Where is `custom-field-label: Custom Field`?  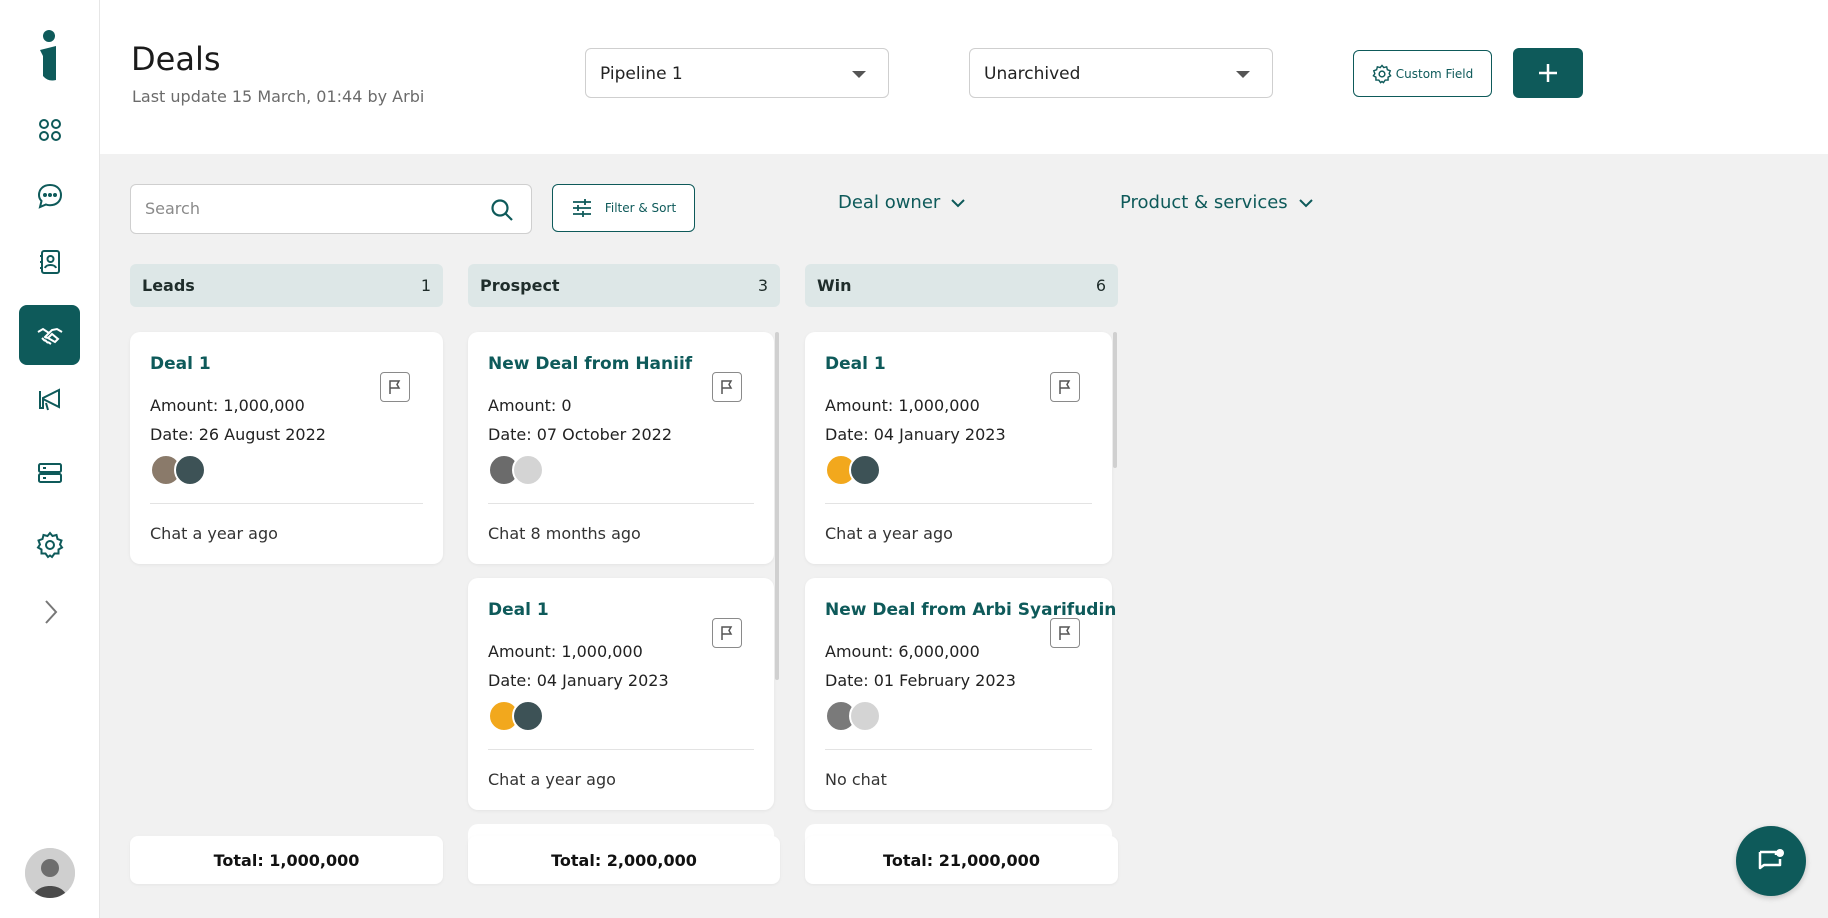 custom-field-label: Custom Field is located at coordinates (1434, 73).